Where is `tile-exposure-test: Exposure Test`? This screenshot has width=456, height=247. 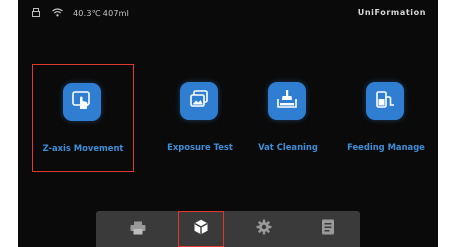 tile-exposure-test: Exposure Test is located at coordinates (200, 116).